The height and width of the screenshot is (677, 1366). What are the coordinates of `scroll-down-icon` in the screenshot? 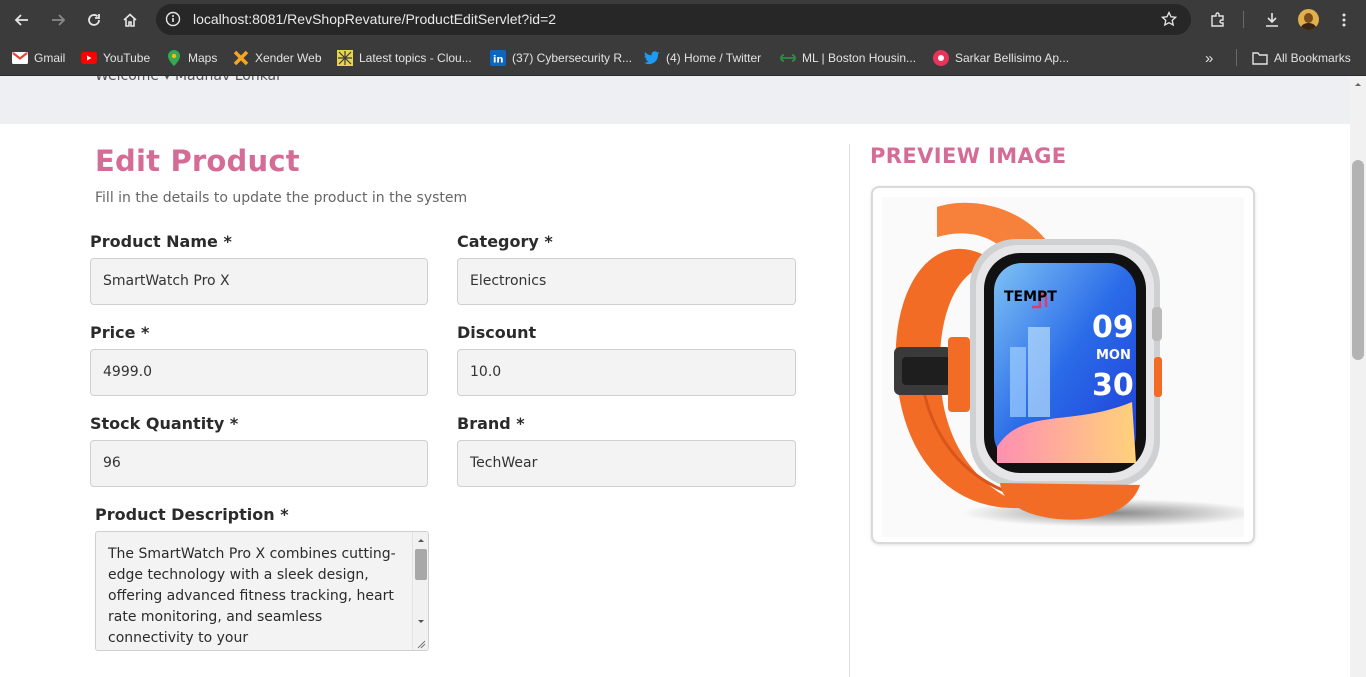 It's located at (421, 622).